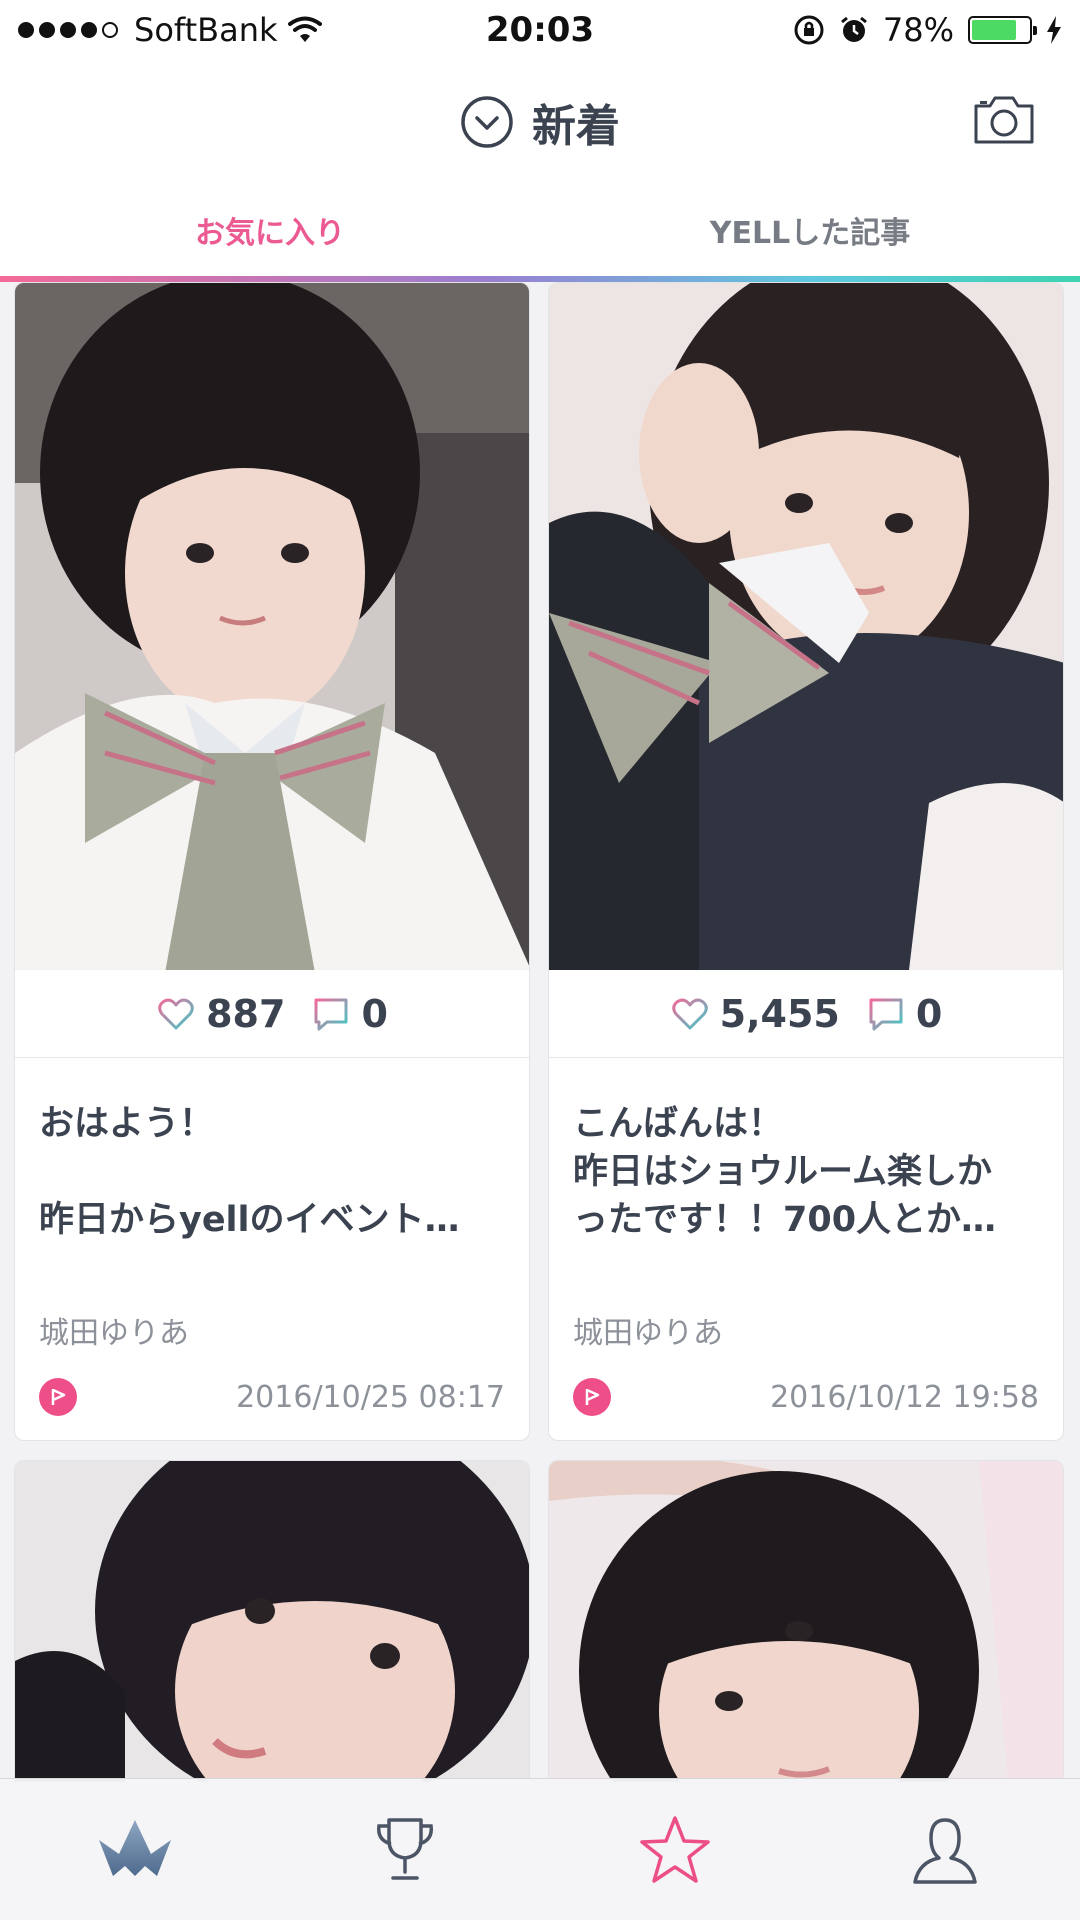  I want to click on battery-icon, so click(1002, 30).